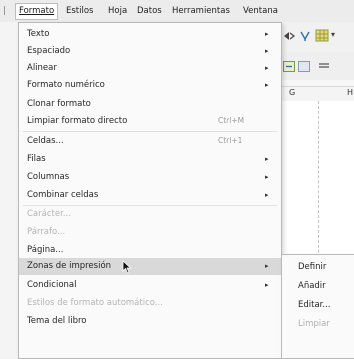 Image resolution: width=354 pixels, height=359 pixels. What do you see at coordinates (66, 85) in the screenshot?
I see `menu-item-label: Formato numérico` at bounding box center [66, 85].